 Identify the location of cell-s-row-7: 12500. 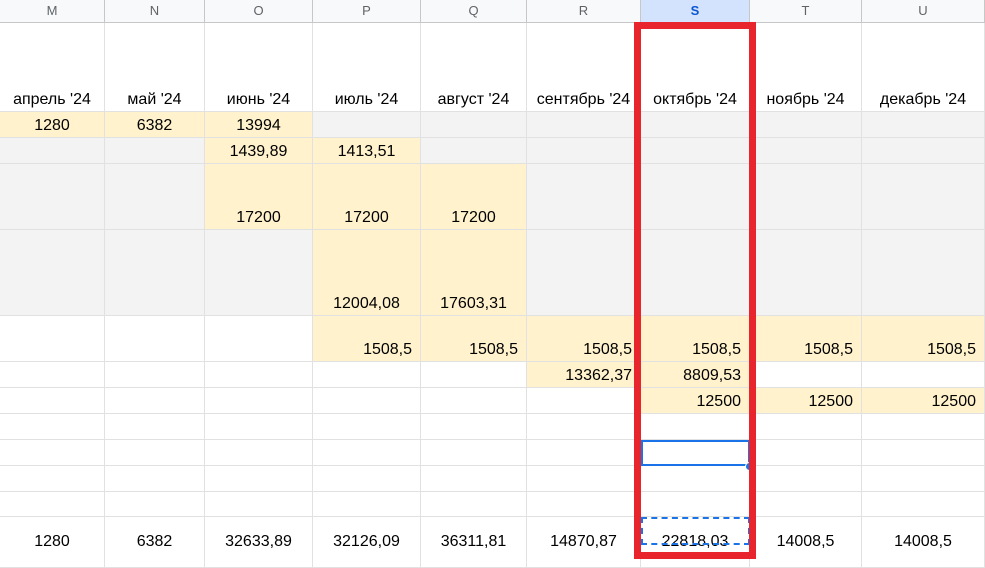
(695, 401).